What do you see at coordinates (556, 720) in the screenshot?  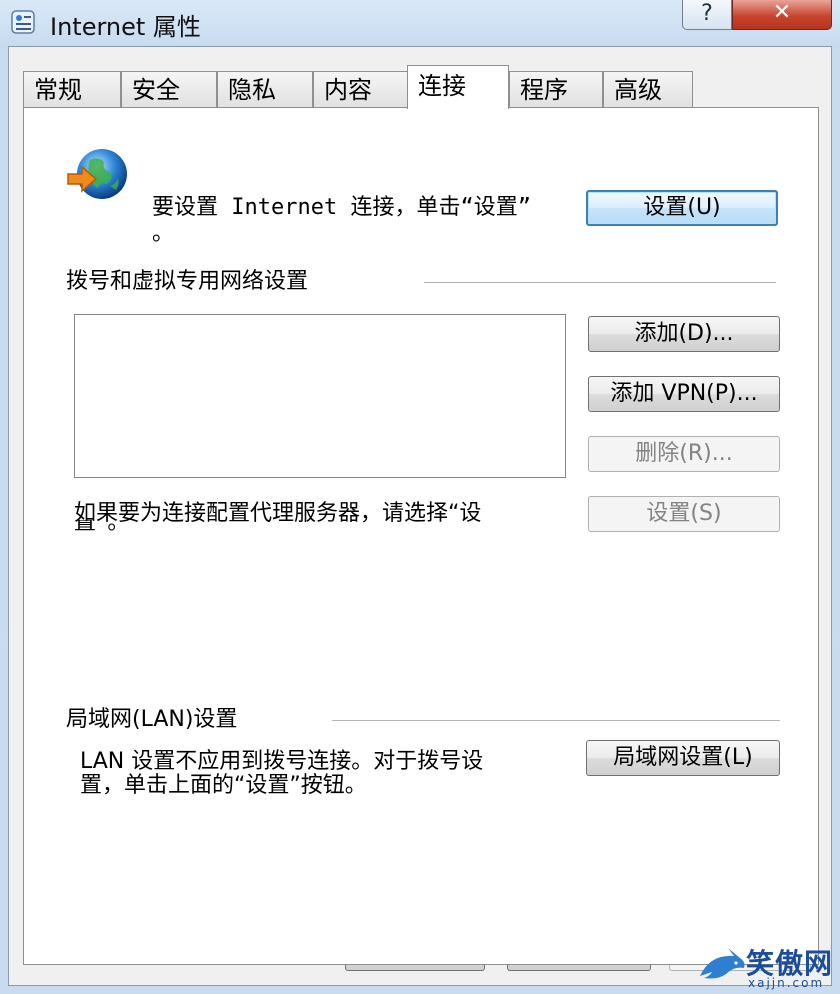 I see `lan-section-divider` at bounding box center [556, 720].